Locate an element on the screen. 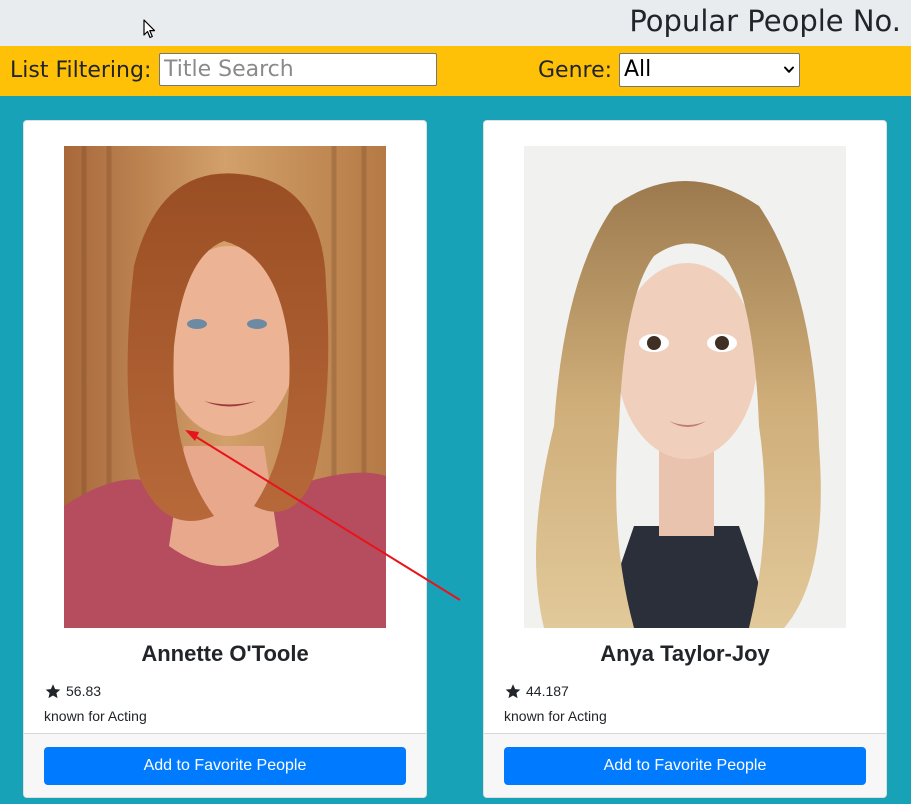  genre-label: Genre: is located at coordinates (575, 70).